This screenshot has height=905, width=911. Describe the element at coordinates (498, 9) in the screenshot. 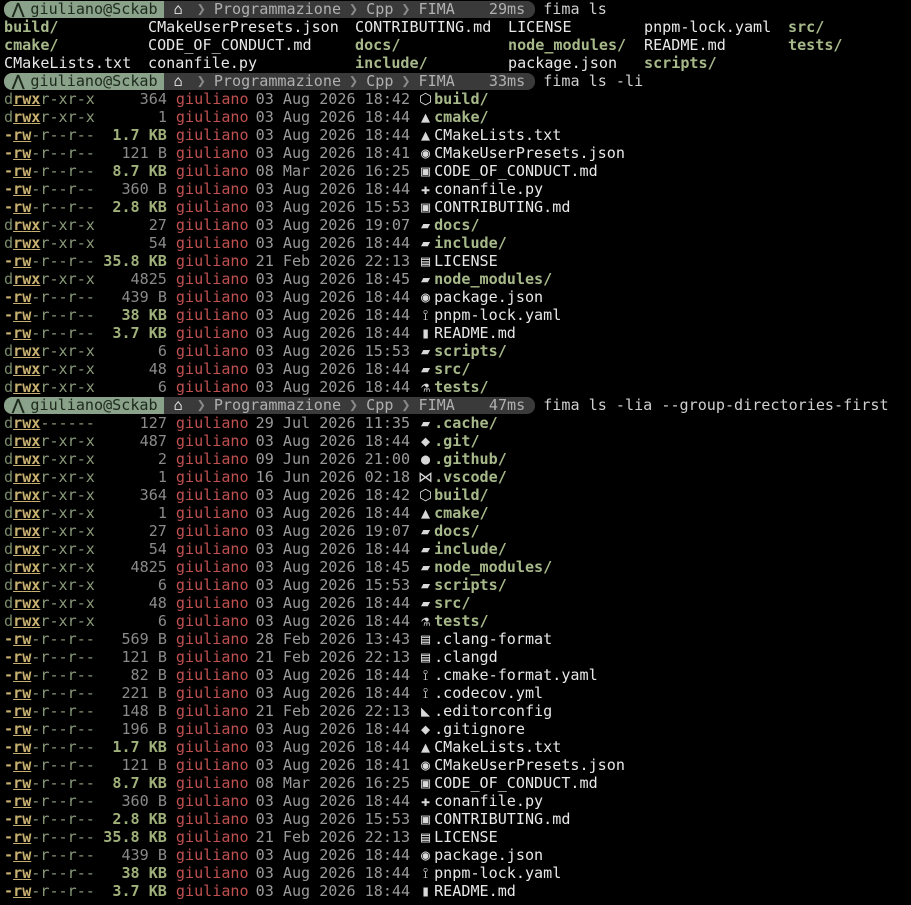

I see `prompt-time-segment: 29ms` at that location.